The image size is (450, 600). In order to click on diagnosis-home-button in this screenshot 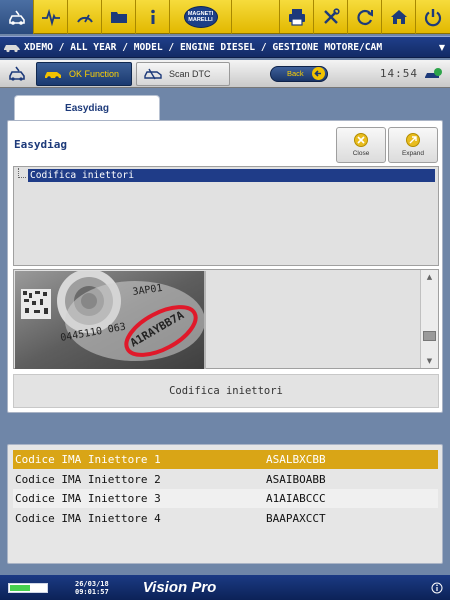, I will do `click(18, 74)`.